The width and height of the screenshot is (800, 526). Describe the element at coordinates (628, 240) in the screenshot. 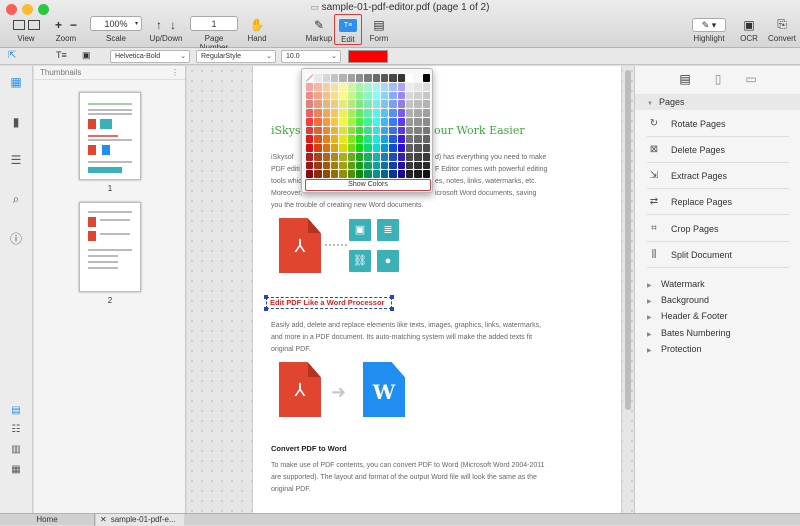

I see `vertical-scrollbar` at that location.